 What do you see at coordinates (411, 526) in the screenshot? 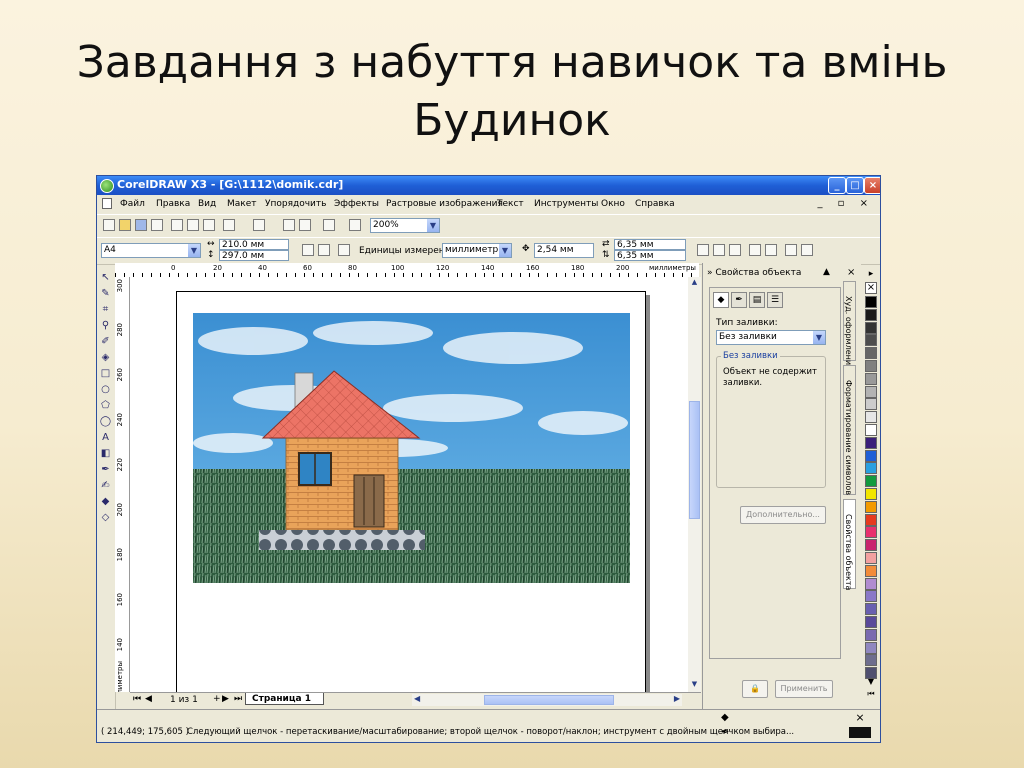
I see `grass` at bounding box center [411, 526].